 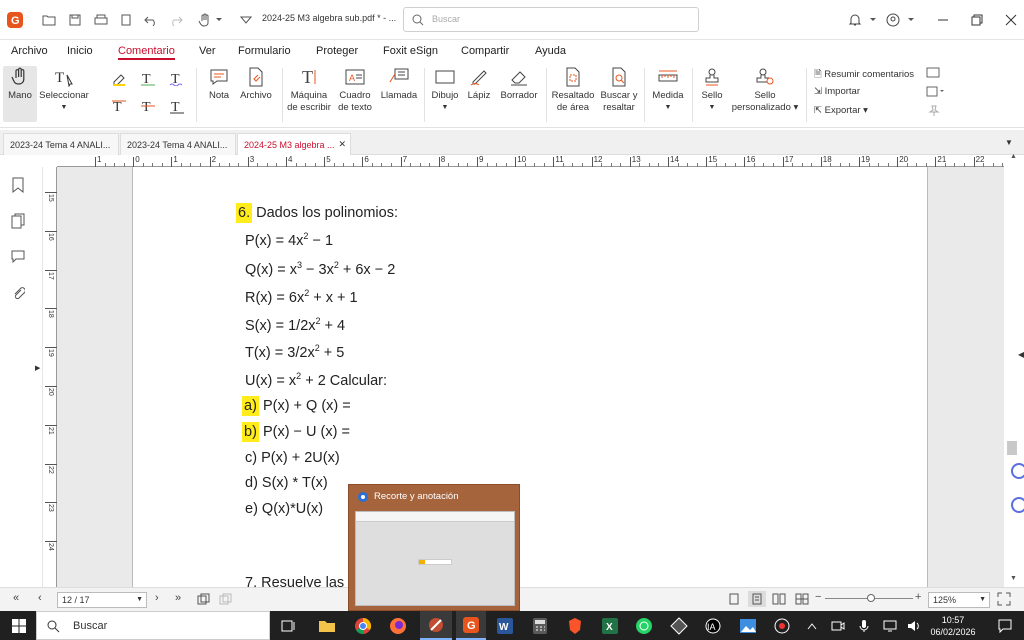 What do you see at coordinates (1013, 578) in the screenshot?
I see `scroll-down-icon: ▼` at bounding box center [1013, 578].